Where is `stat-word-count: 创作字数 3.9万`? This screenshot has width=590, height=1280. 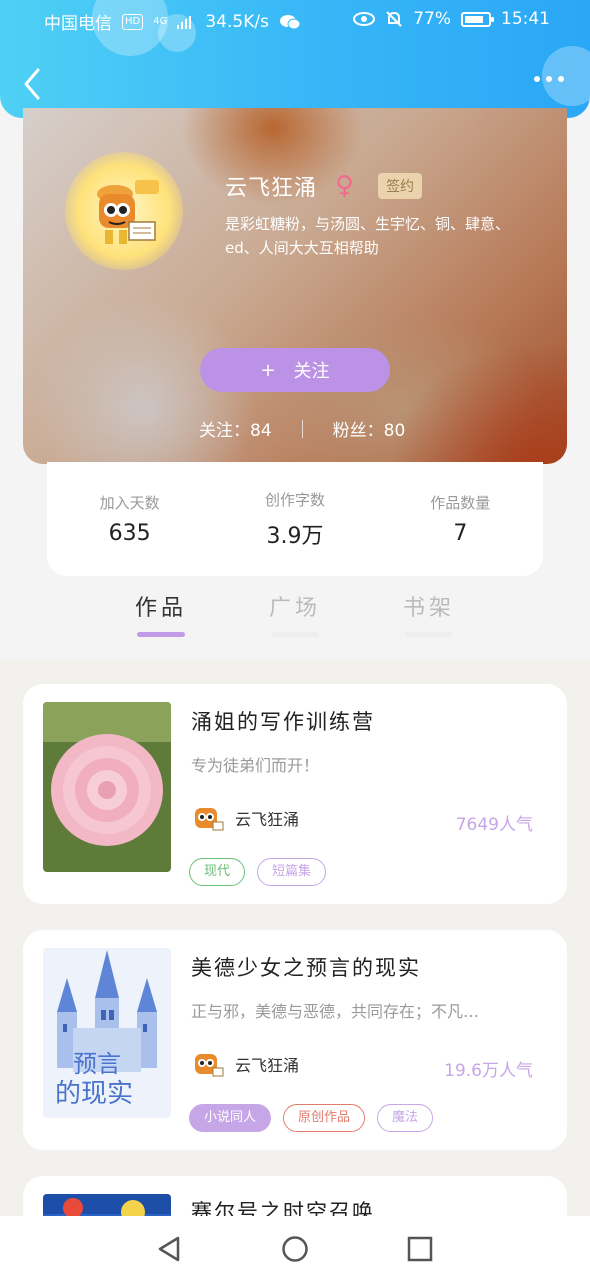
stat-word-count: 创作字数 3.9万 is located at coordinates (295, 519).